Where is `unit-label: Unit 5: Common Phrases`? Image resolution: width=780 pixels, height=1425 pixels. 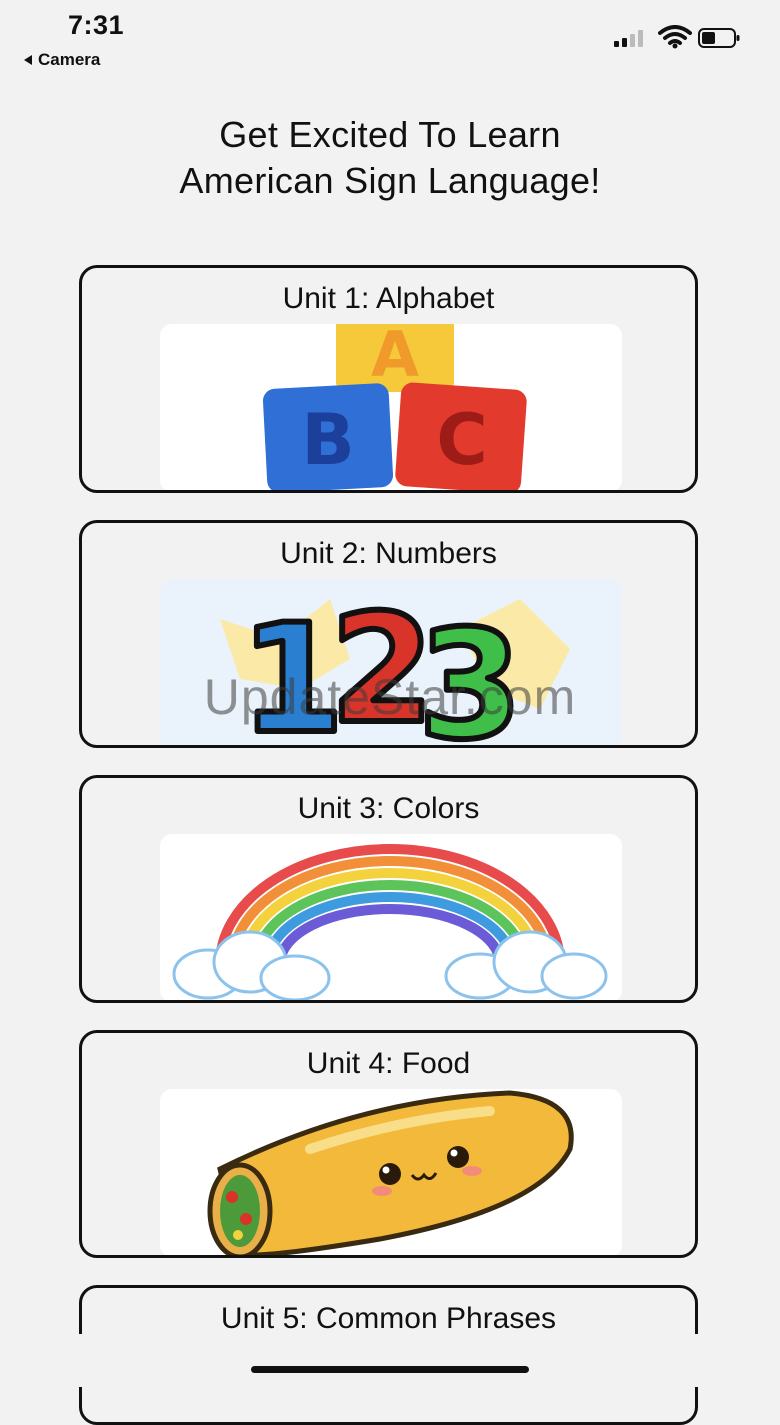 unit-label: Unit 5: Common Phrases is located at coordinates (388, 1318).